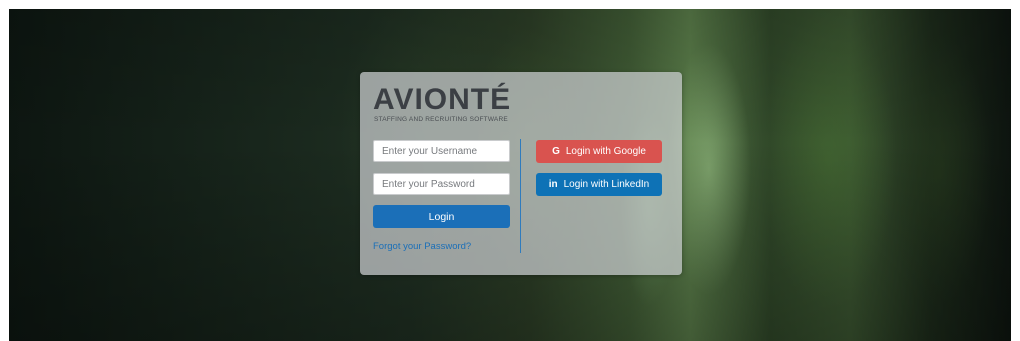 This screenshot has height=341, width=1020. What do you see at coordinates (556, 151) in the screenshot?
I see `google-icon: G` at bounding box center [556, 151].